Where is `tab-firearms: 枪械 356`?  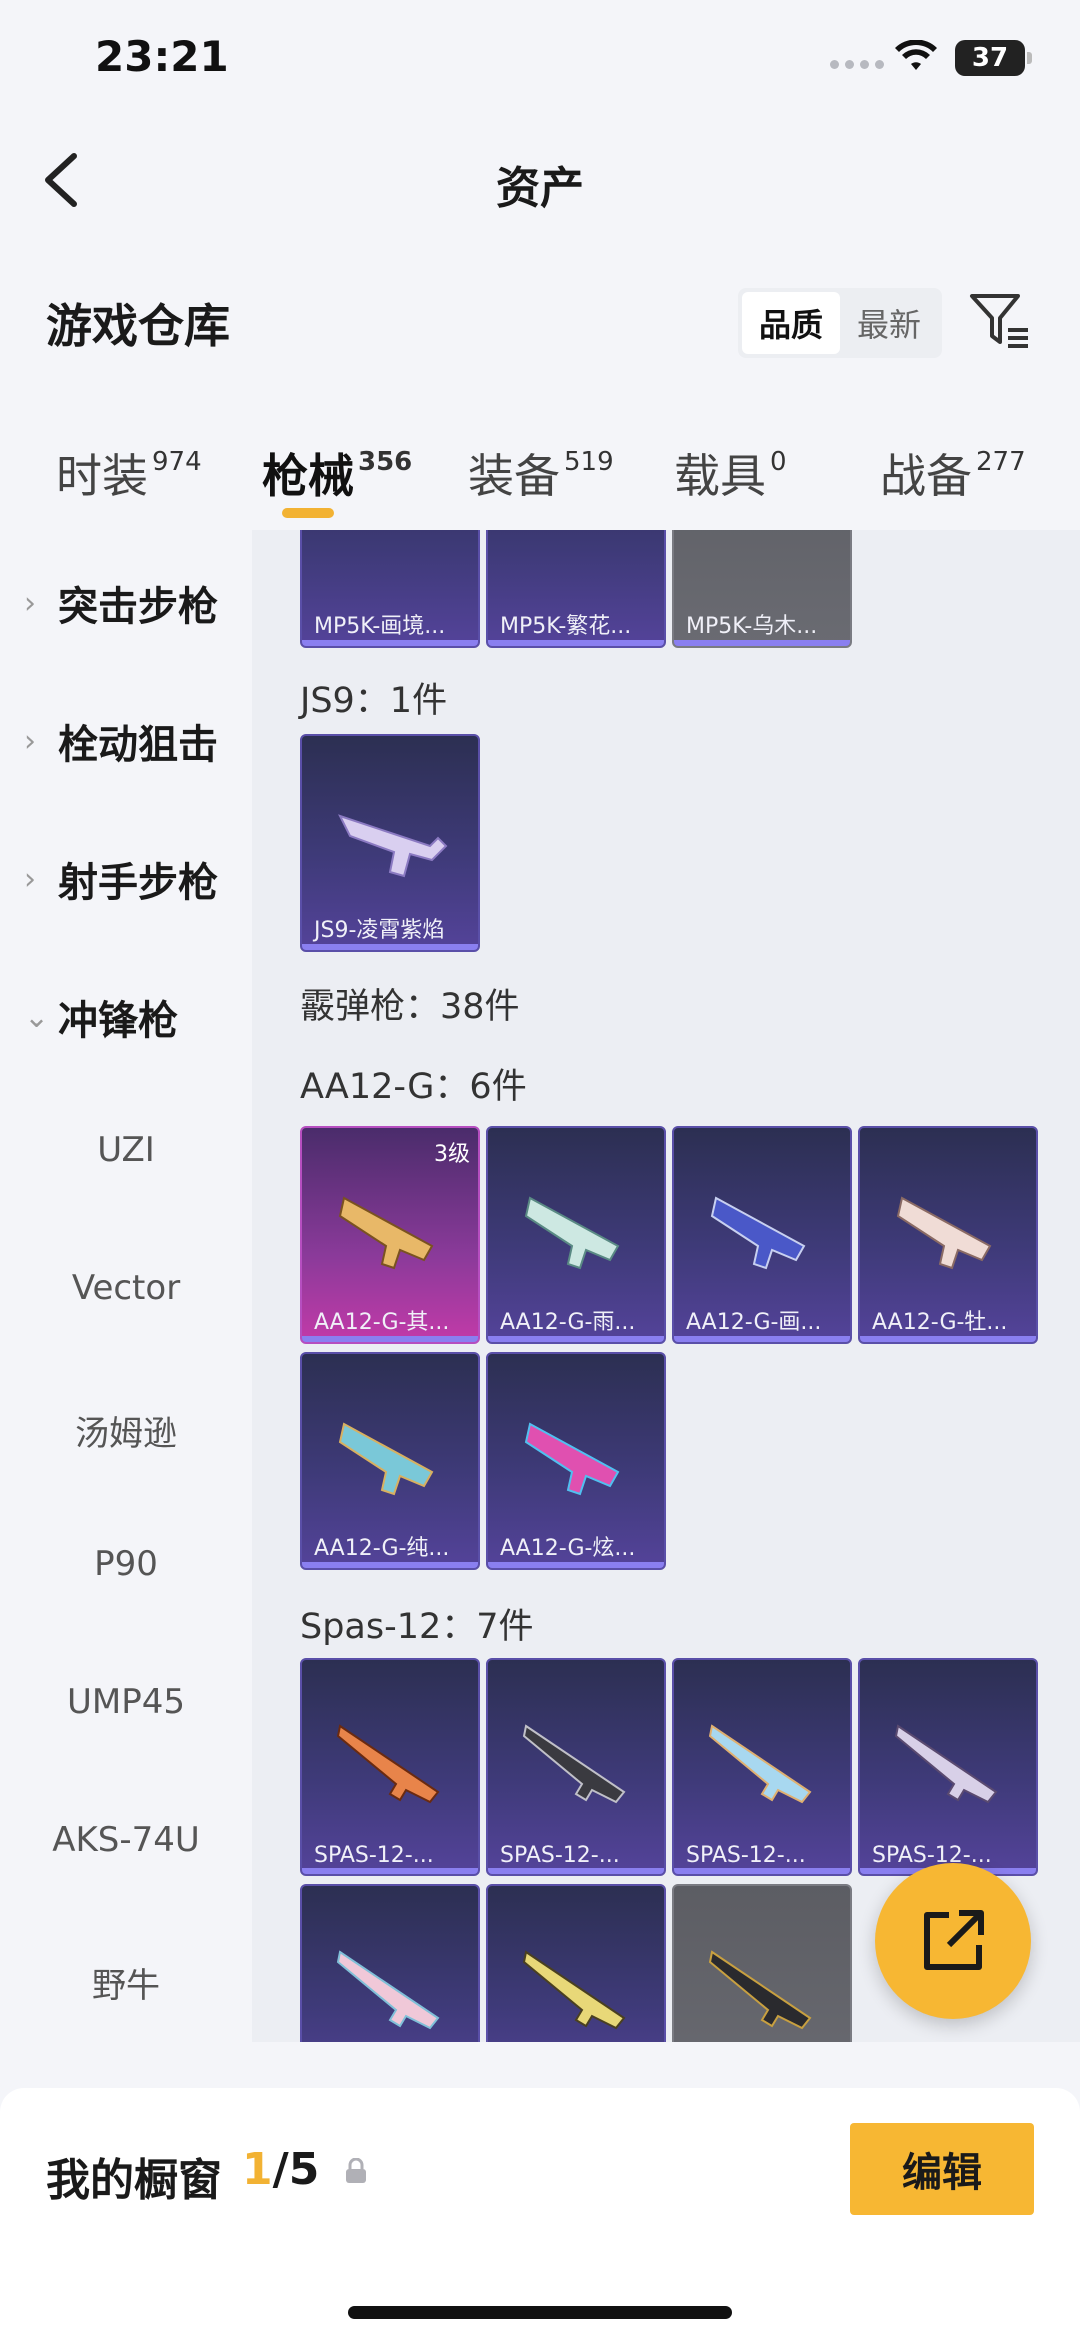
tab-firearms: 枪械 356 is located at coordinates (337, 473).